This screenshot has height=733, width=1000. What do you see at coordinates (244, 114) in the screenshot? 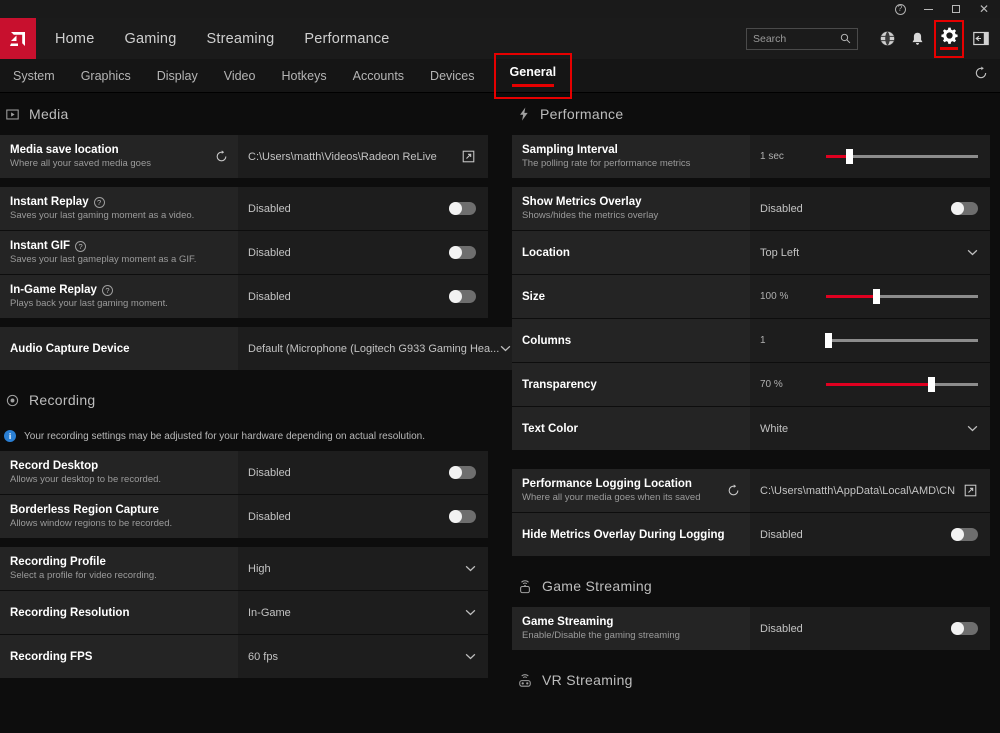
I see `section-header-media: Media` at bounding box center [244, 114].